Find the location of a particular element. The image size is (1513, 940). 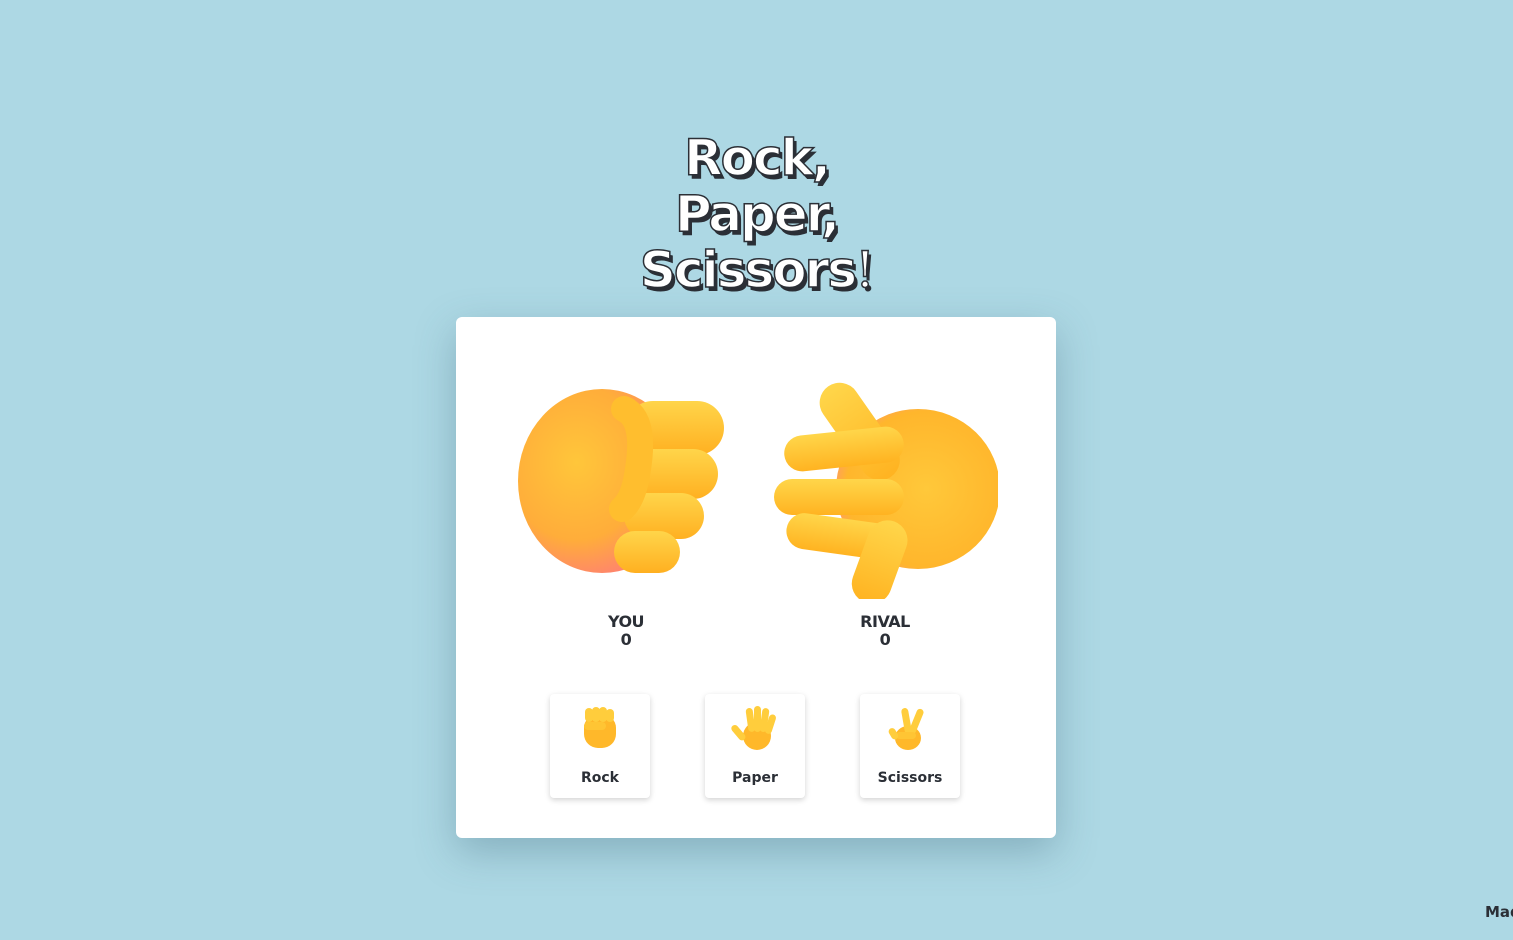

rival-score: RIVAL 0 is located at coordinates (885, 631).